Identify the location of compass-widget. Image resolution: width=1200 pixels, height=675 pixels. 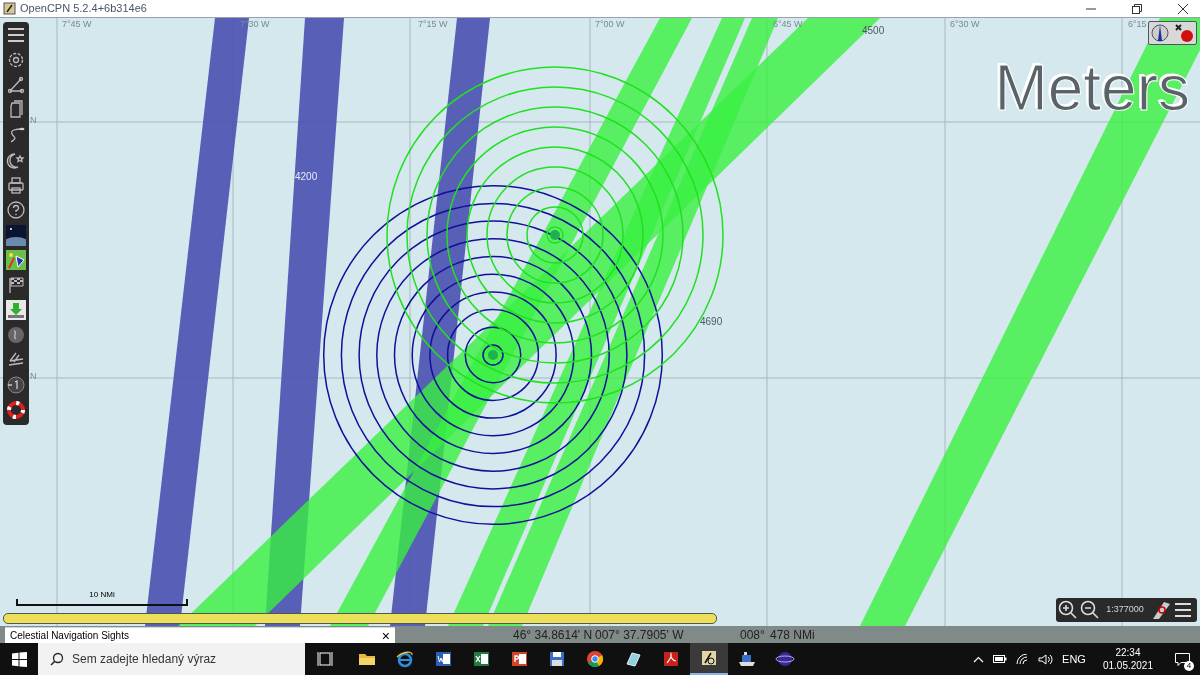
(1172, 33).